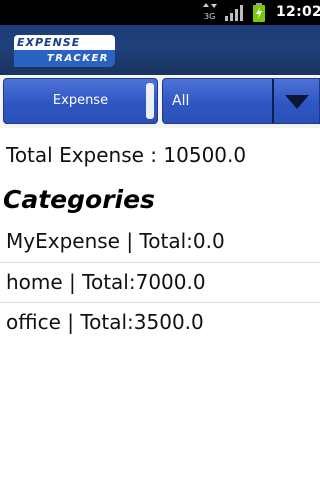 The width and height of the screenshot is (320, 480). Describe the element at coordinates (234, 15) in the screenshot. I see `signal-bars-icon` at that location.